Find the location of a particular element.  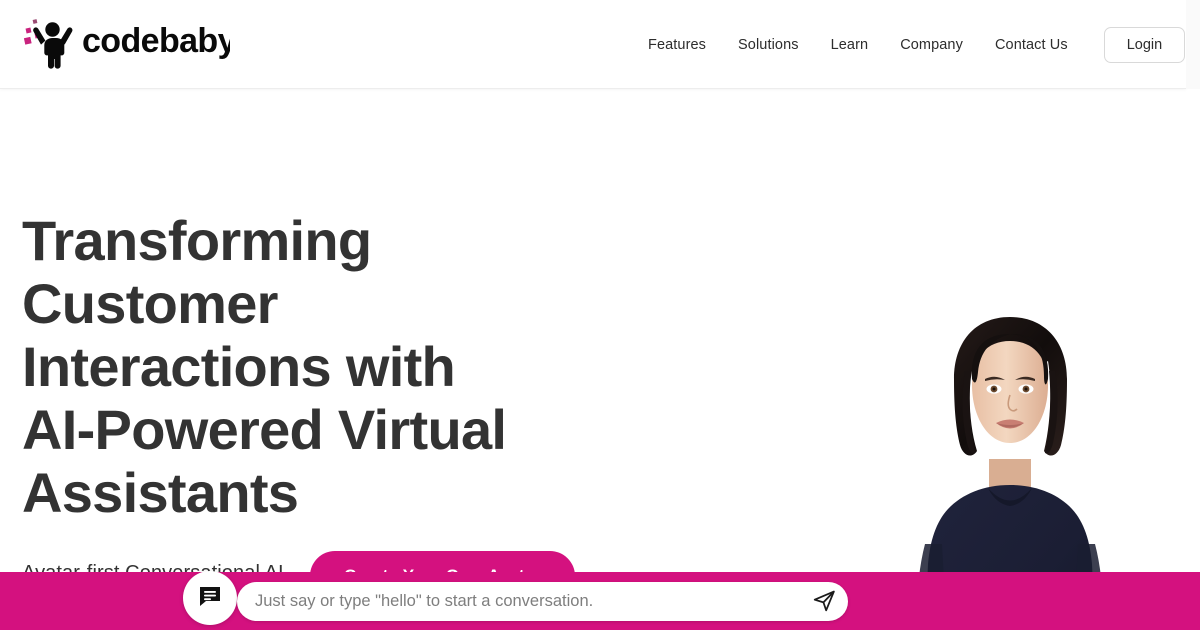

login-button: Login is located at coordinates (1144, 44).